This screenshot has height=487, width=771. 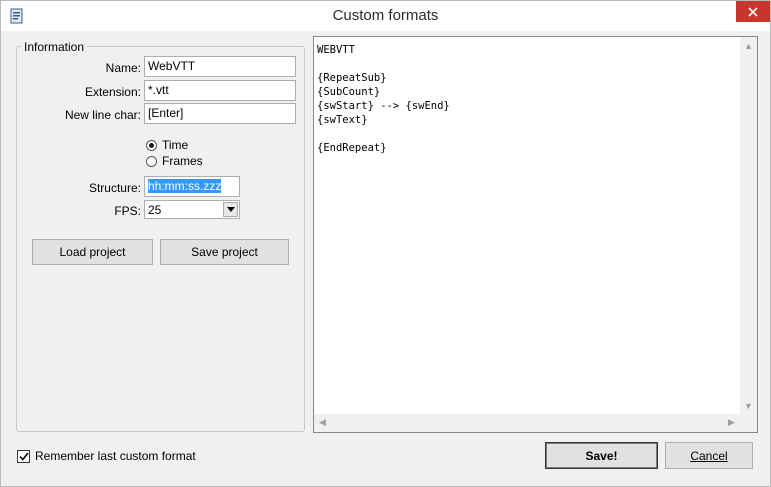 What do you see at coordinates (748, 225) in the screenshot?
I see `vertical-scrollbar: ▲ ▼` at bounding box center [748, 225].